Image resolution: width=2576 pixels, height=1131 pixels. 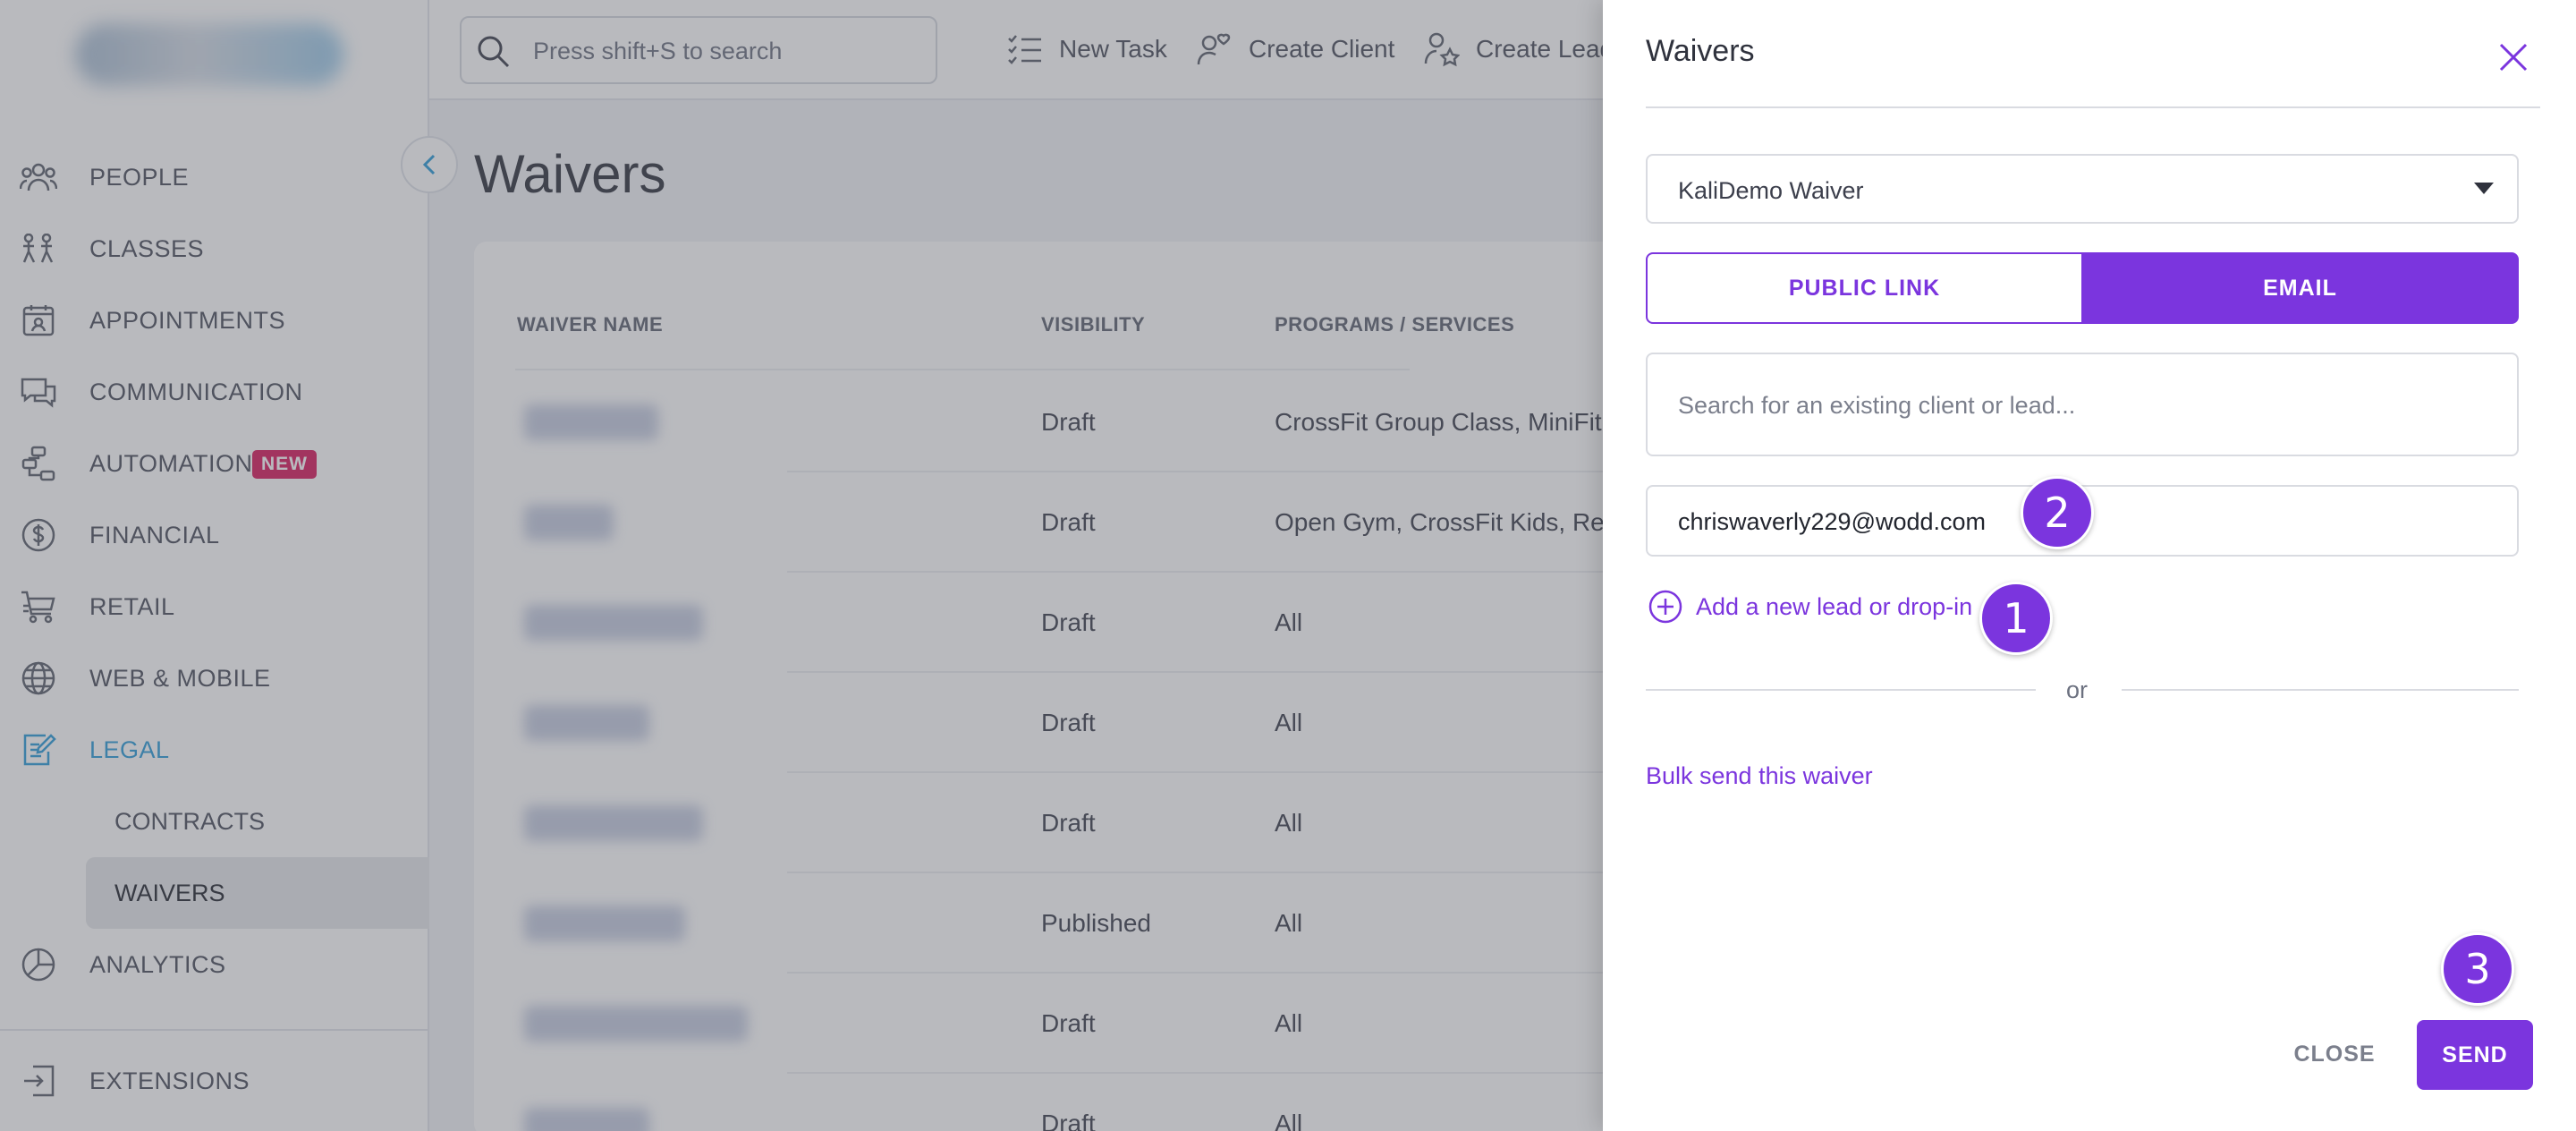 I want to click on send-button: SEND, so click(x=2475, y=1055).